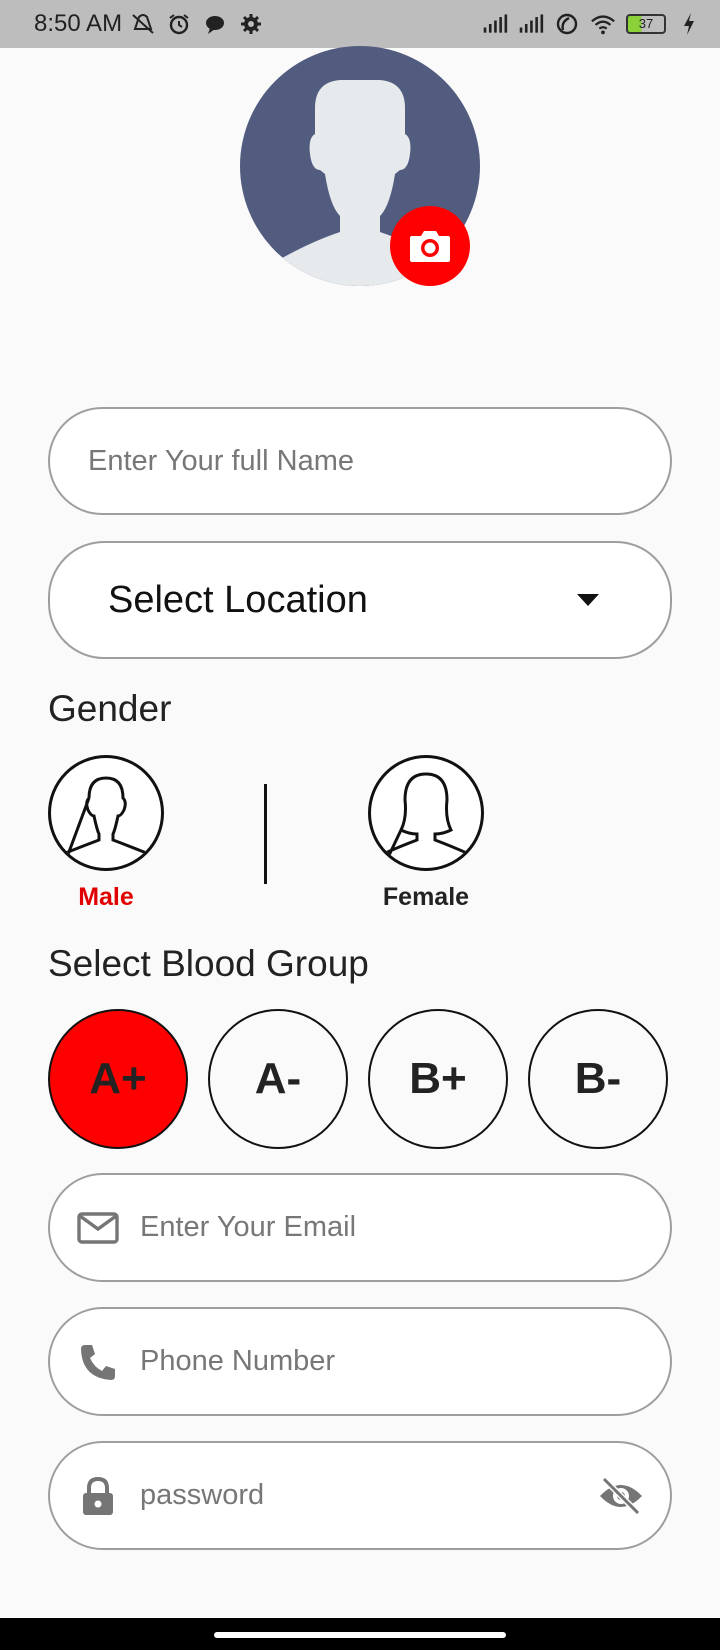  I want to click on blood-group-heading: Select Blood Group, so click(208, 963).